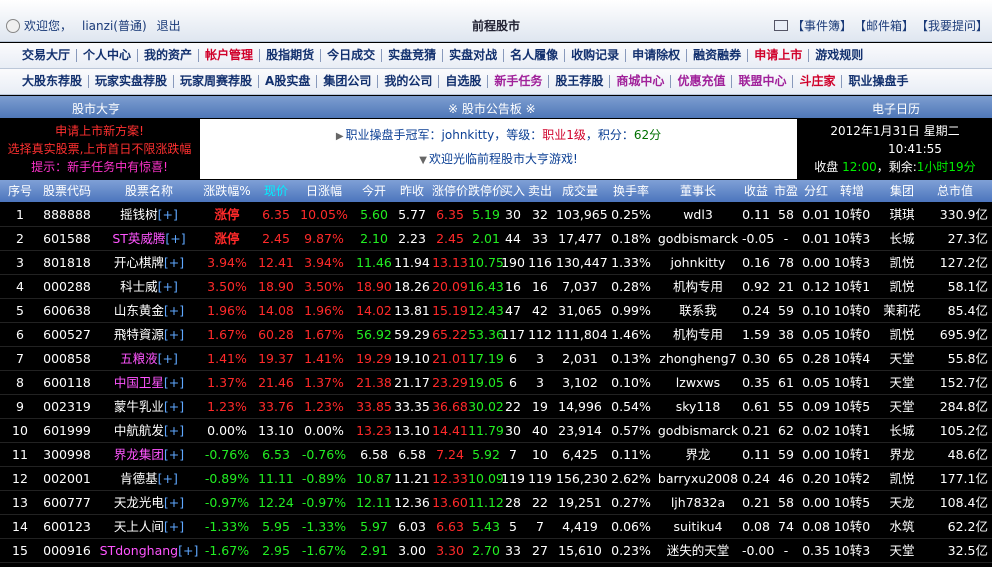 The height and width of the screenshot is (567, 992). What do you see at coordinates (67, 478) in the screenshot?
I see `cell-code: 002001` at bounding box center [67, 478].